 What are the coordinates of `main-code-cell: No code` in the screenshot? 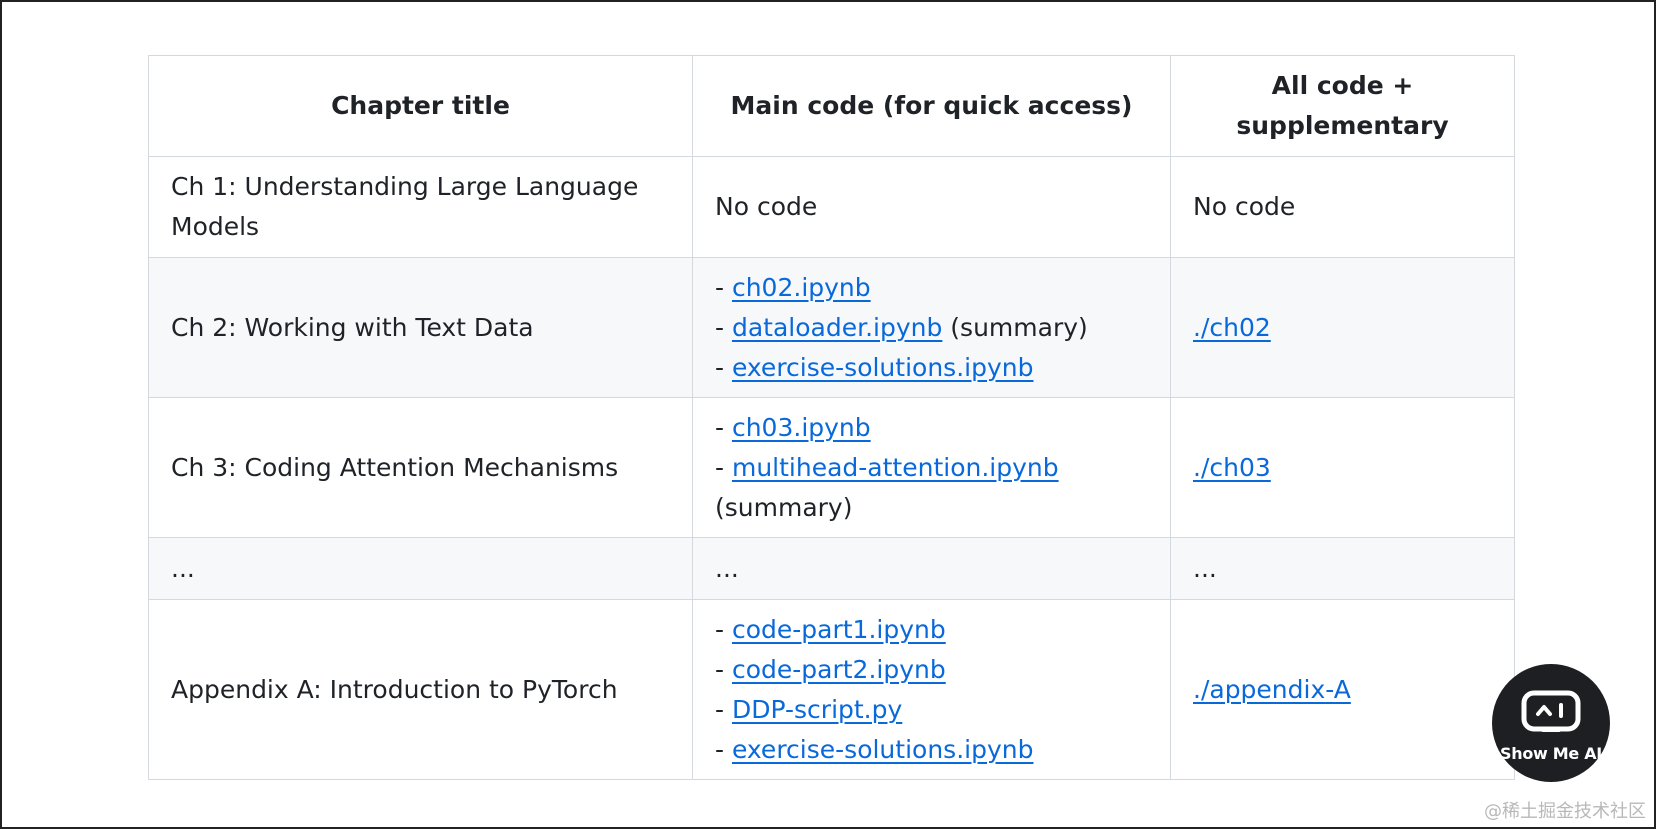 It's located at (931, 207).